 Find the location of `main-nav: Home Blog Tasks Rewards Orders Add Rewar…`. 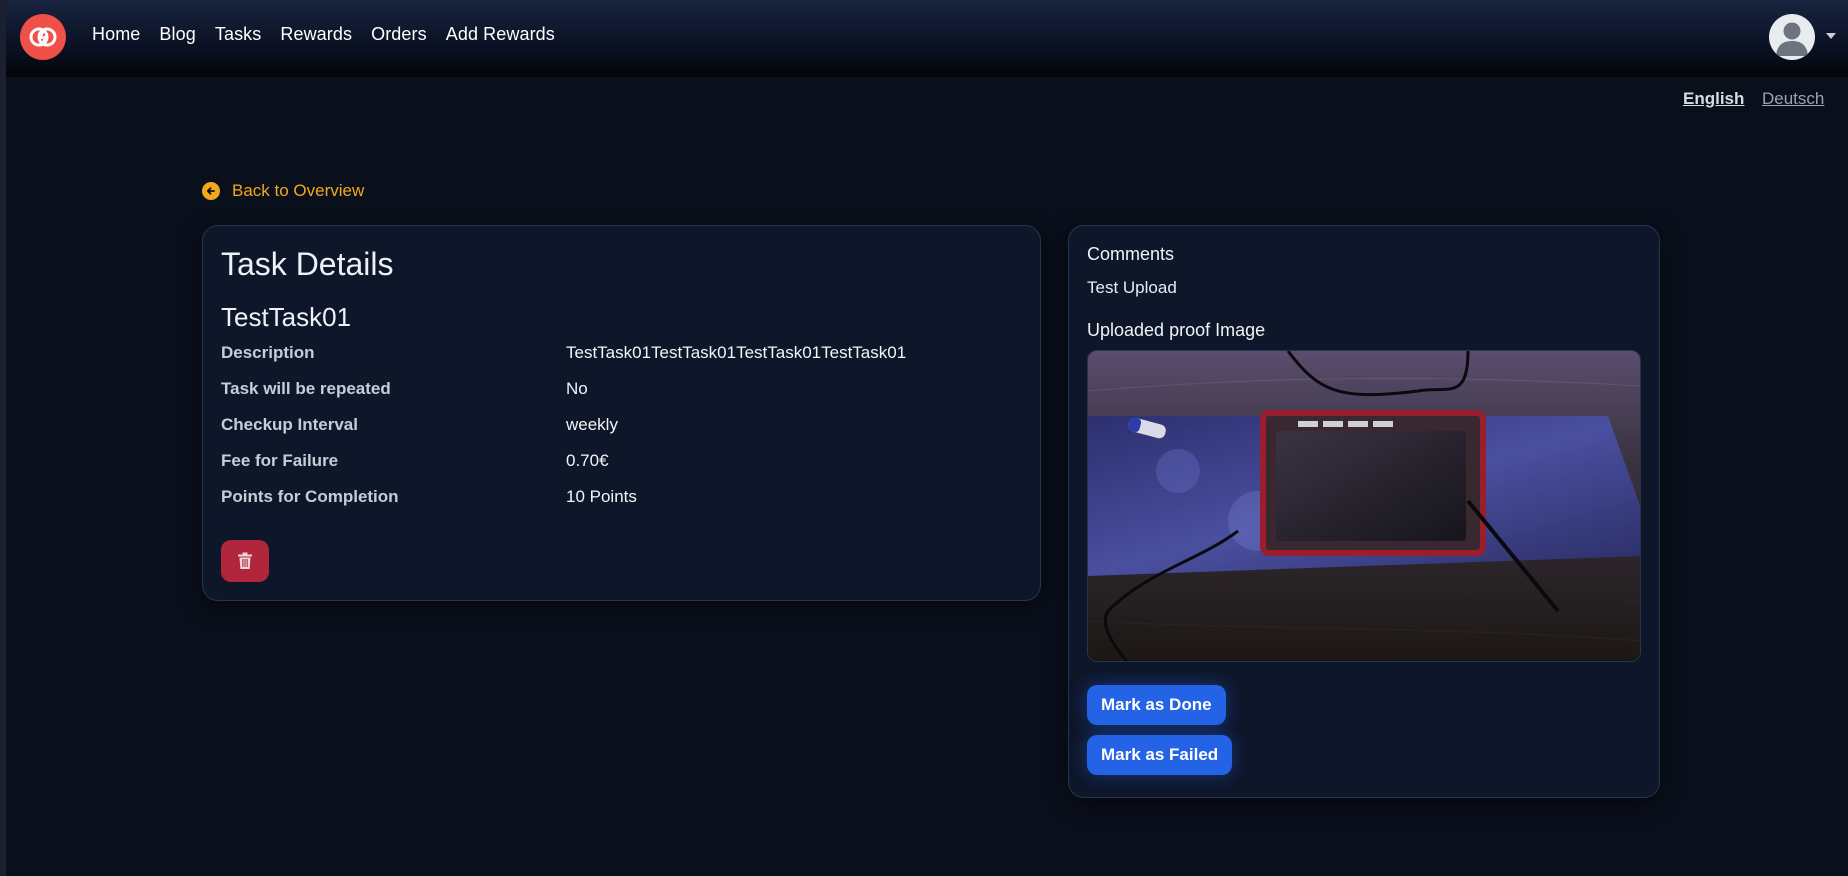

main-nav: Home Blog Tasks Rewards Orders Add Rewar… is located at coordinates (333, 34).